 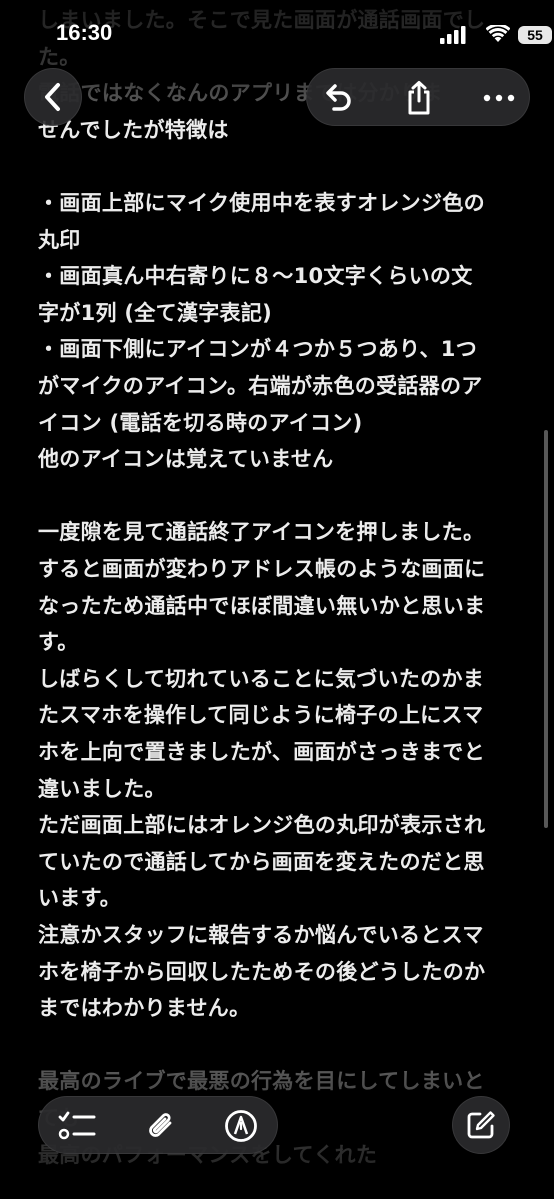 I want to click on share-icon, so click(x=419, y=98).